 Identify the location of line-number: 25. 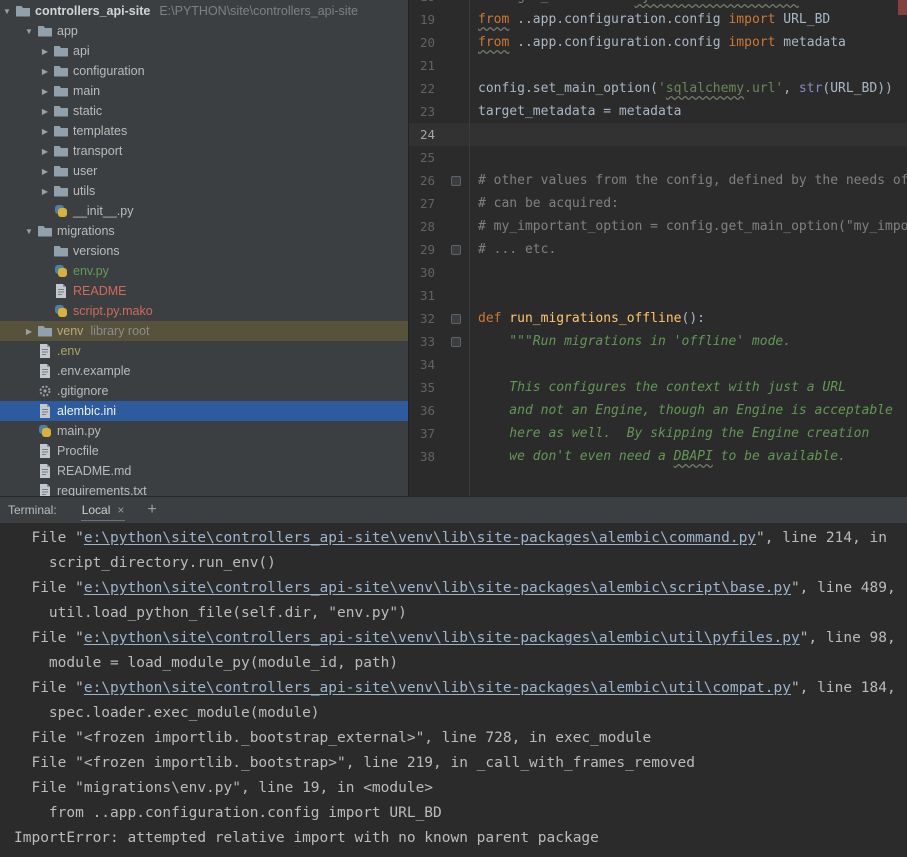
(427, 157).